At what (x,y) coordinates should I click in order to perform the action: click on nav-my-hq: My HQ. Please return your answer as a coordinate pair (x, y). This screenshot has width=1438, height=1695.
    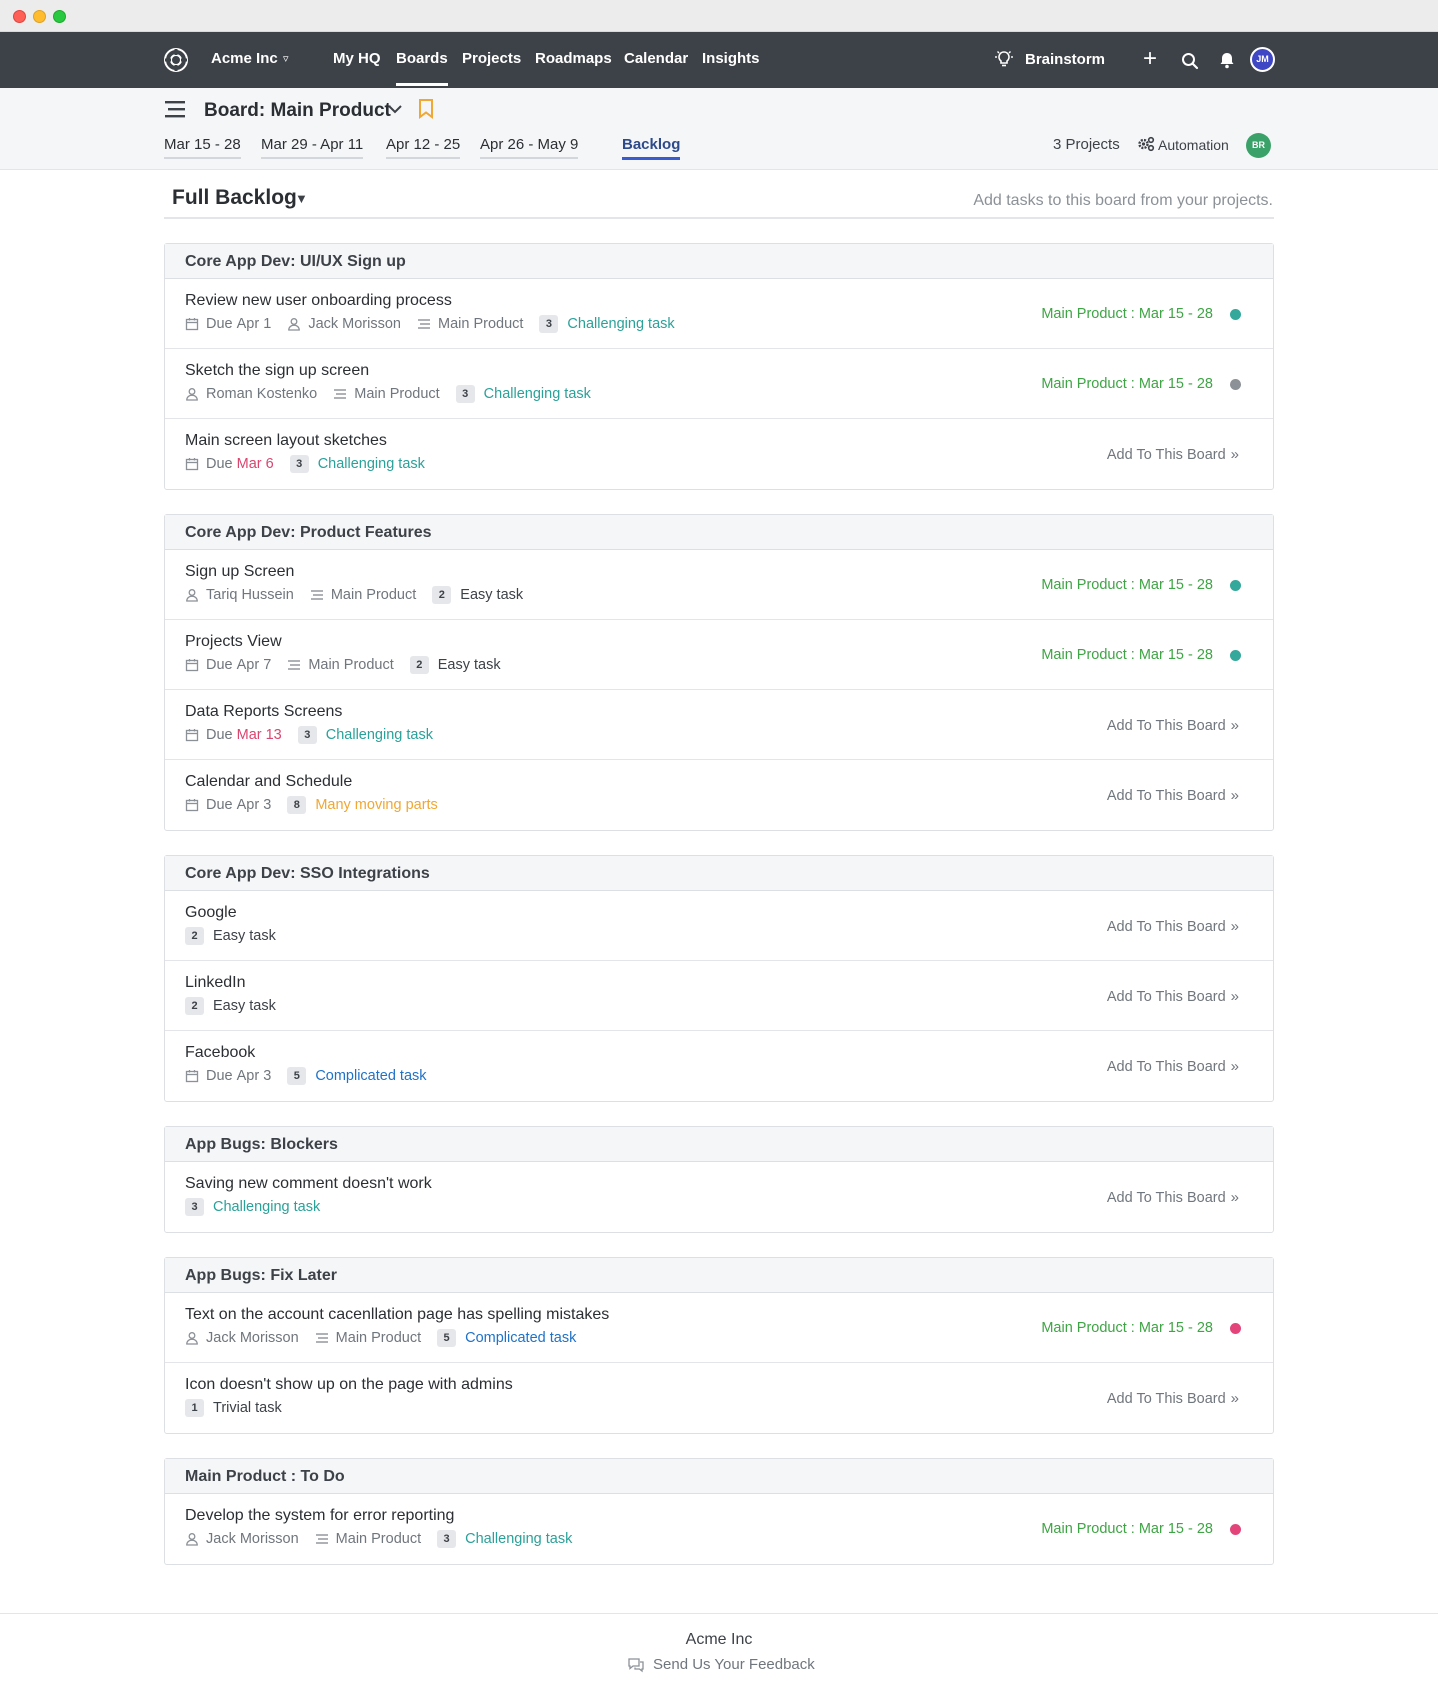
    Looking at the image, I should click on (357, 58).